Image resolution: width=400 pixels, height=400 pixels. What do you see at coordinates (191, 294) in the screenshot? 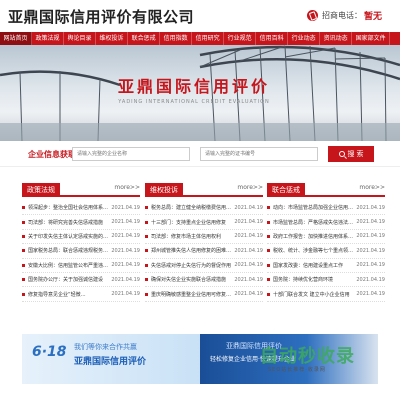
I see `news-title: 重庆明确敏感重整企业信用可修复问题` at bounding box center [191, 294].